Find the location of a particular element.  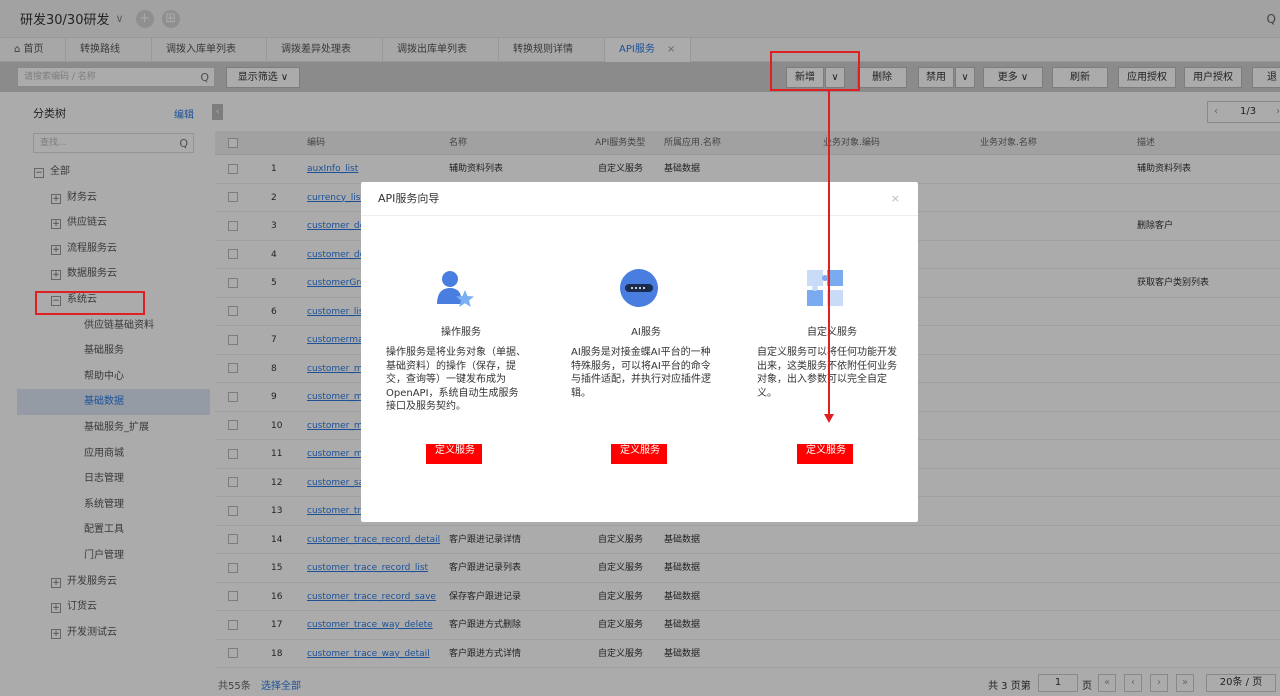

operation-service-title: 操作服务 is located at coordinates (461, 332).